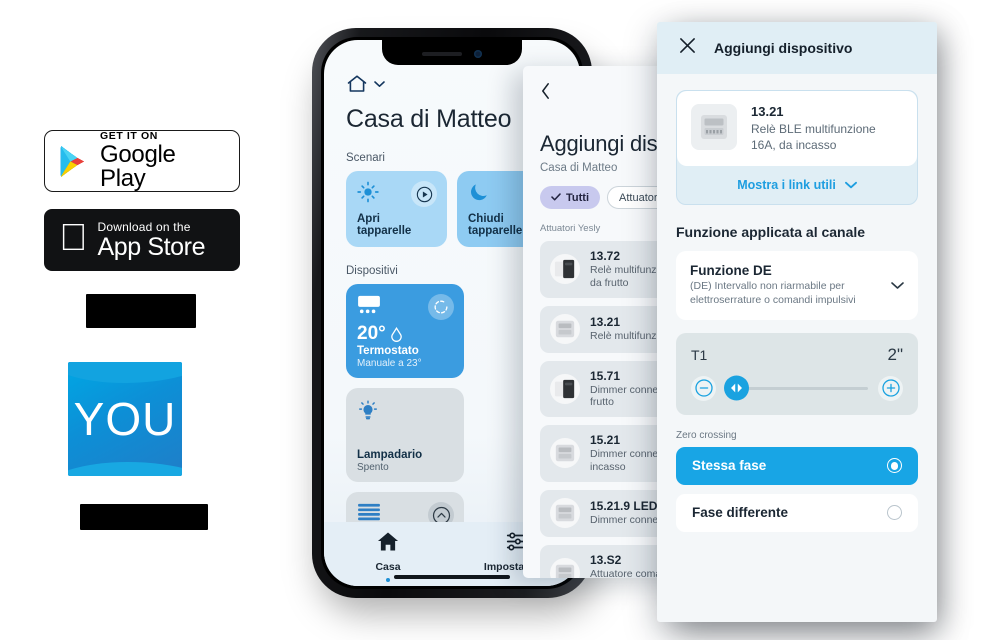 The height and width of the screenshot is (640, 1000). I want to click on show-useful-links-button: Mostra i link utili, so click(797, 185).